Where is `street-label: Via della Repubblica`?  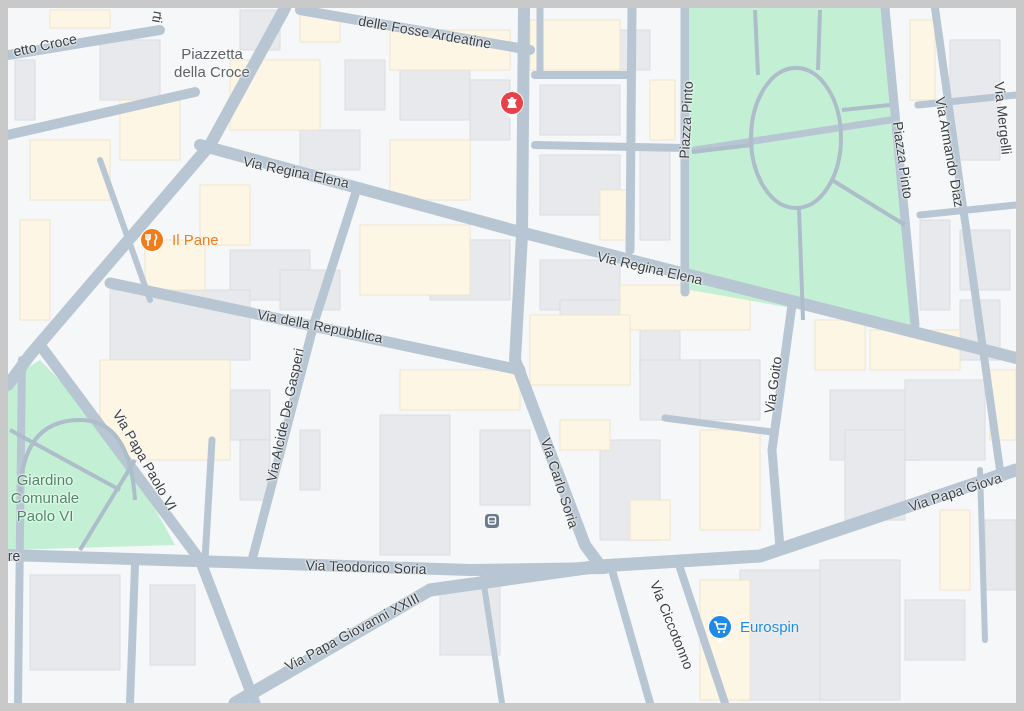 street-label: Via della Repubblica is located at coordinates (320, 326).